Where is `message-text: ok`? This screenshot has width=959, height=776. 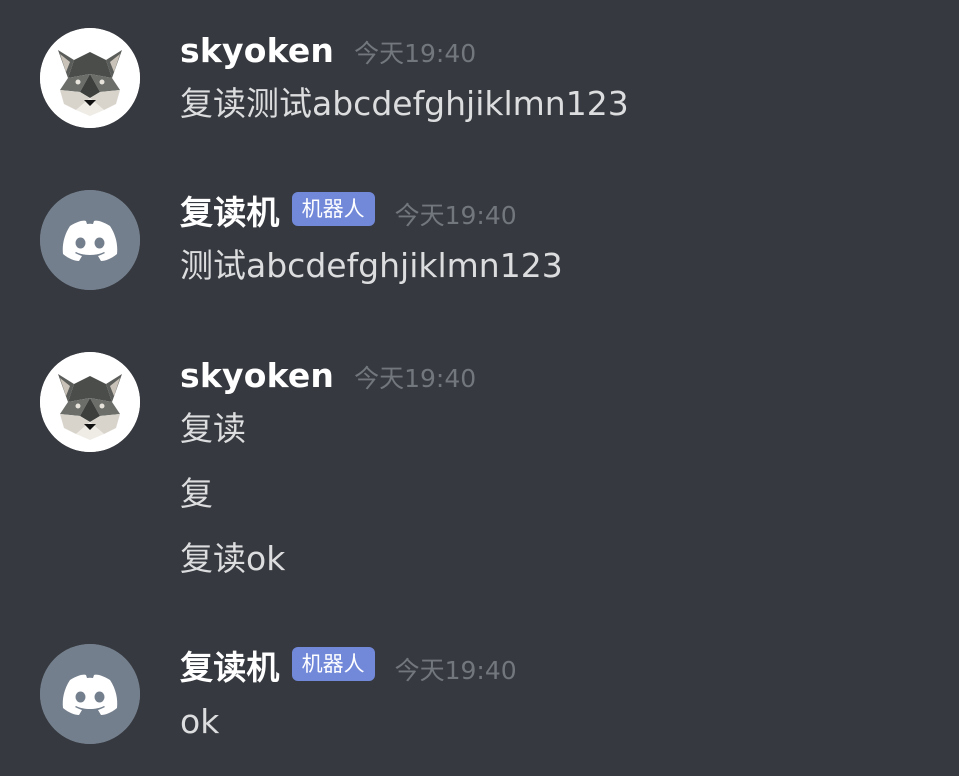
message-text: ok is located at coordinates (200, 721).